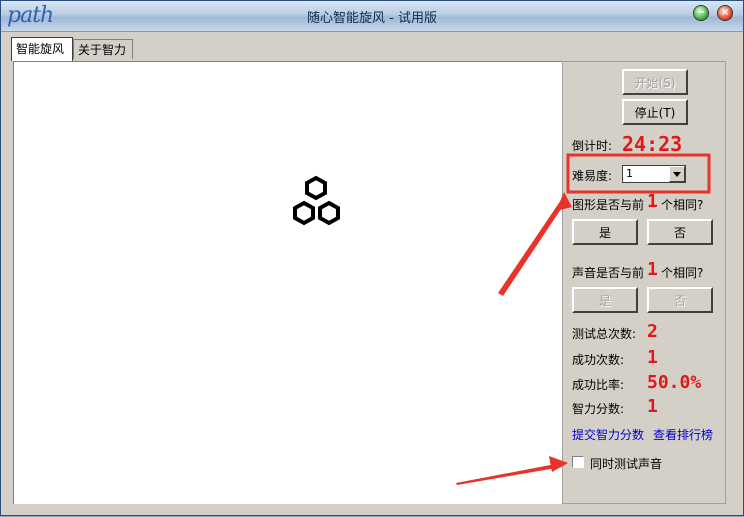 The width and height of the screenshot is (744, 517). I want to click on arrow-line-upper, so click(532, 246).